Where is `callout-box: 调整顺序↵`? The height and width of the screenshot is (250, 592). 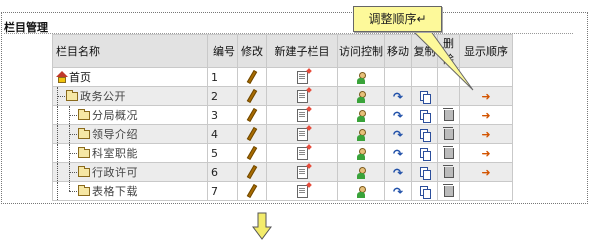
callout-box: 调整顺序↵ is located at coordinates (397, 19).